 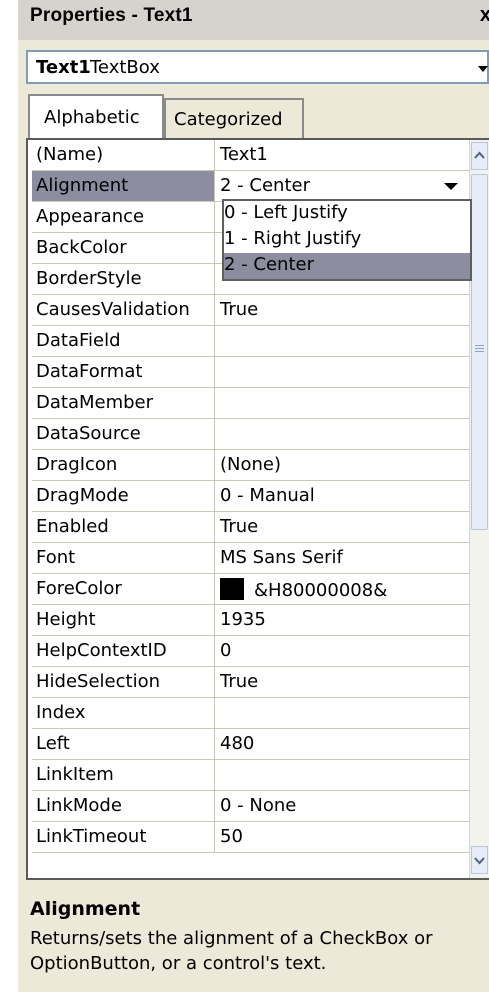 I want to click on property-row-enabled: Enabled True, so click(x=250, y=527).